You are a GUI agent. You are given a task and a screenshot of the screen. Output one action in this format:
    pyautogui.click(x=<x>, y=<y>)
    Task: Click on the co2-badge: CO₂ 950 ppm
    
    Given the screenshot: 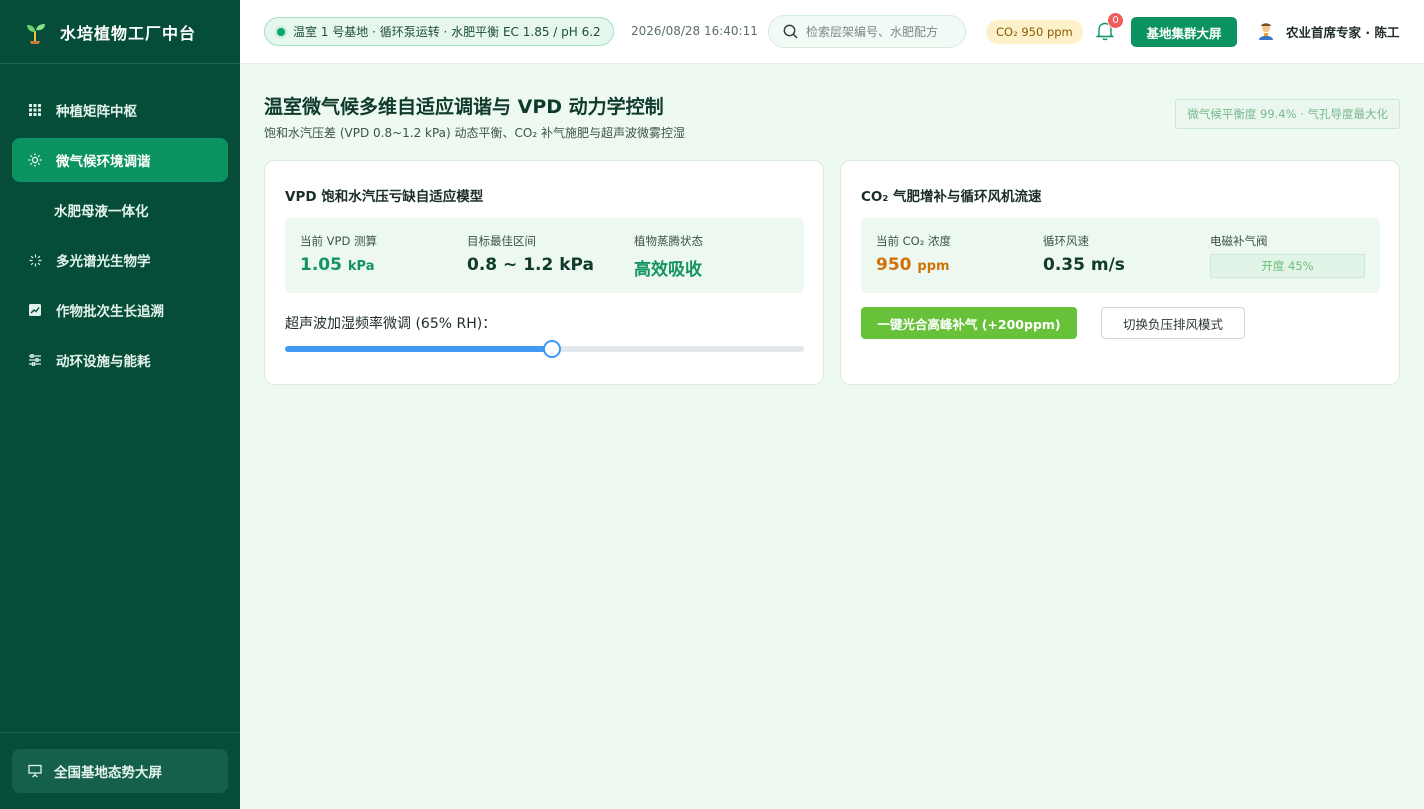 What is the action you would take?
    pyautogui.click(x=1034, y=32)
    